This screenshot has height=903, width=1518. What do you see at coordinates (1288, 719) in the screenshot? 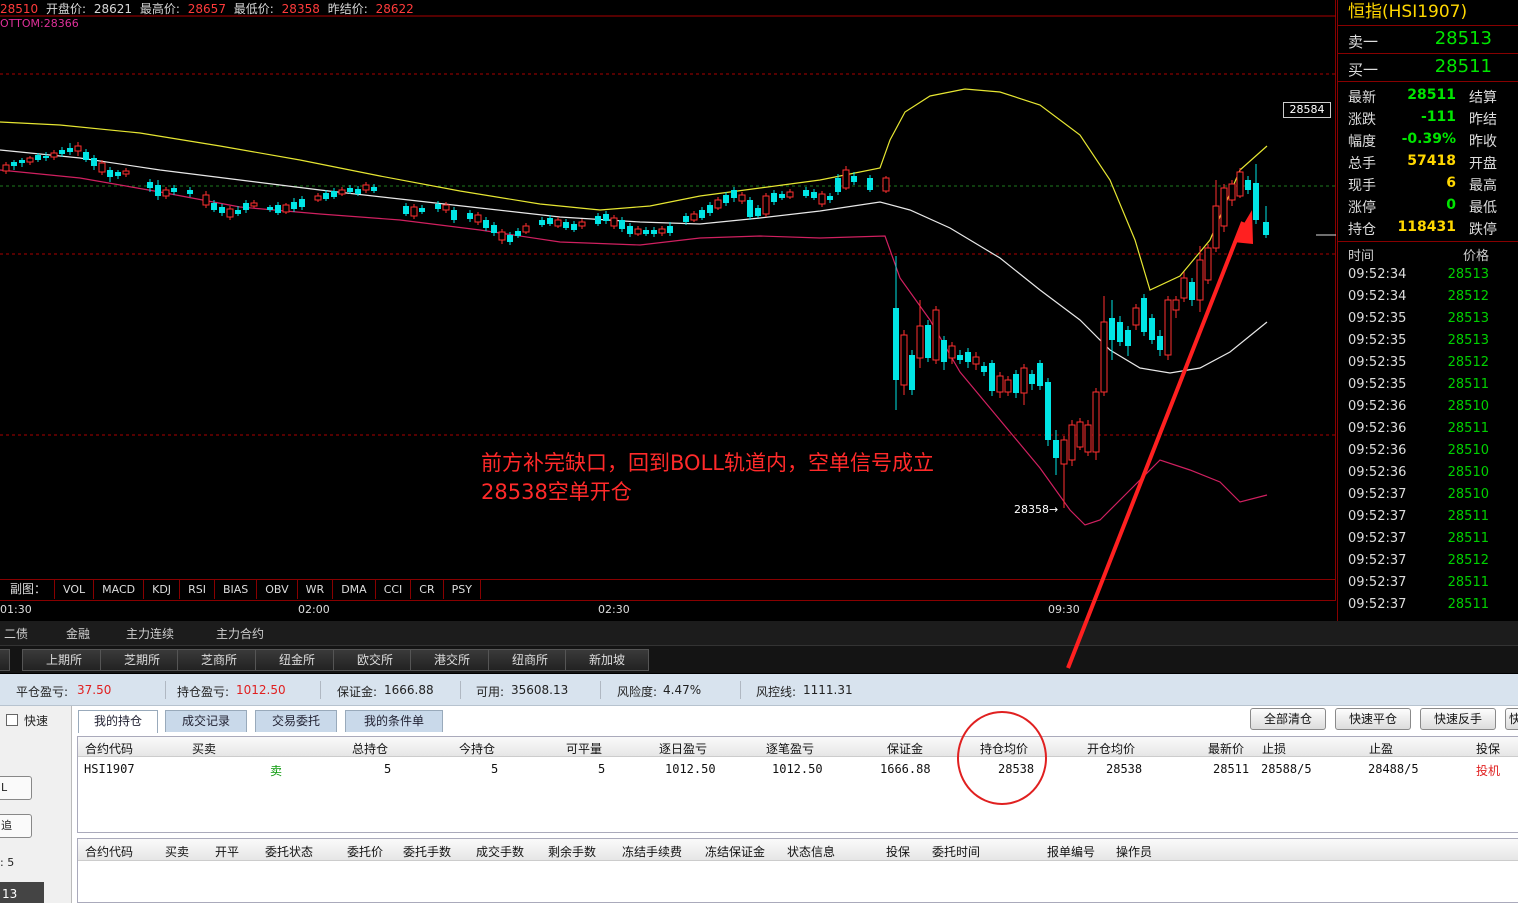
I see `close-all-button: 全部清仓` at bounding box center [1288, 719].